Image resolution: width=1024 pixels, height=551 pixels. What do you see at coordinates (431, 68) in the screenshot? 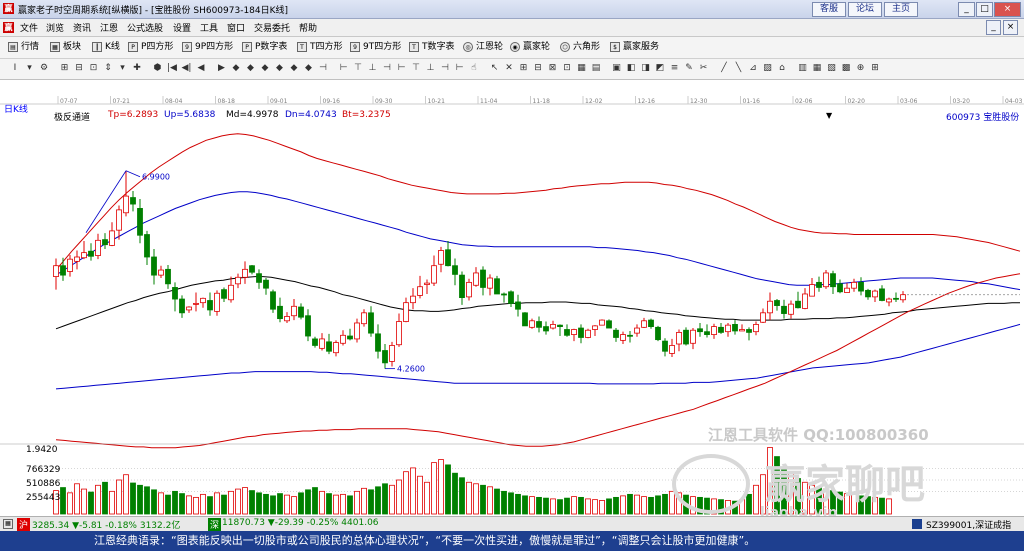
I see `tool-button-27-icon: ⊥` at bounding box center [431, 68].